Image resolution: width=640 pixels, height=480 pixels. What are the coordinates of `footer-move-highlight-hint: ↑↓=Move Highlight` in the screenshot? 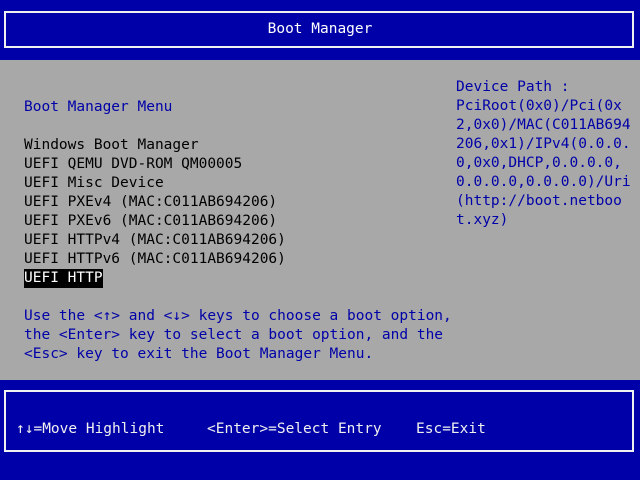 It's located at (90, 429).